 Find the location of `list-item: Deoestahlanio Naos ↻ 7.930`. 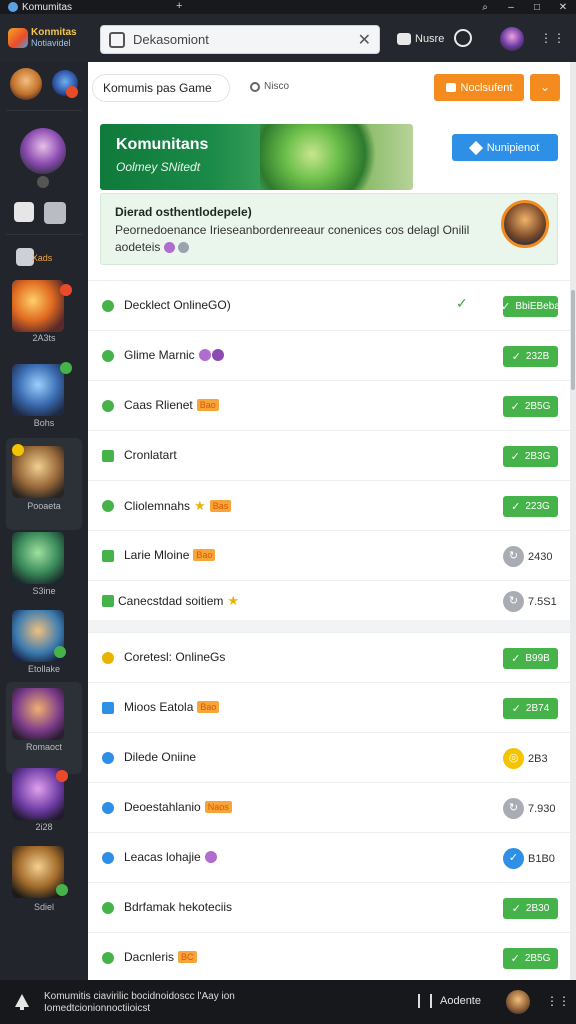

list-item: Deoestahlanio Naos ↻ 7.930 is located at coordinates (329, 807).